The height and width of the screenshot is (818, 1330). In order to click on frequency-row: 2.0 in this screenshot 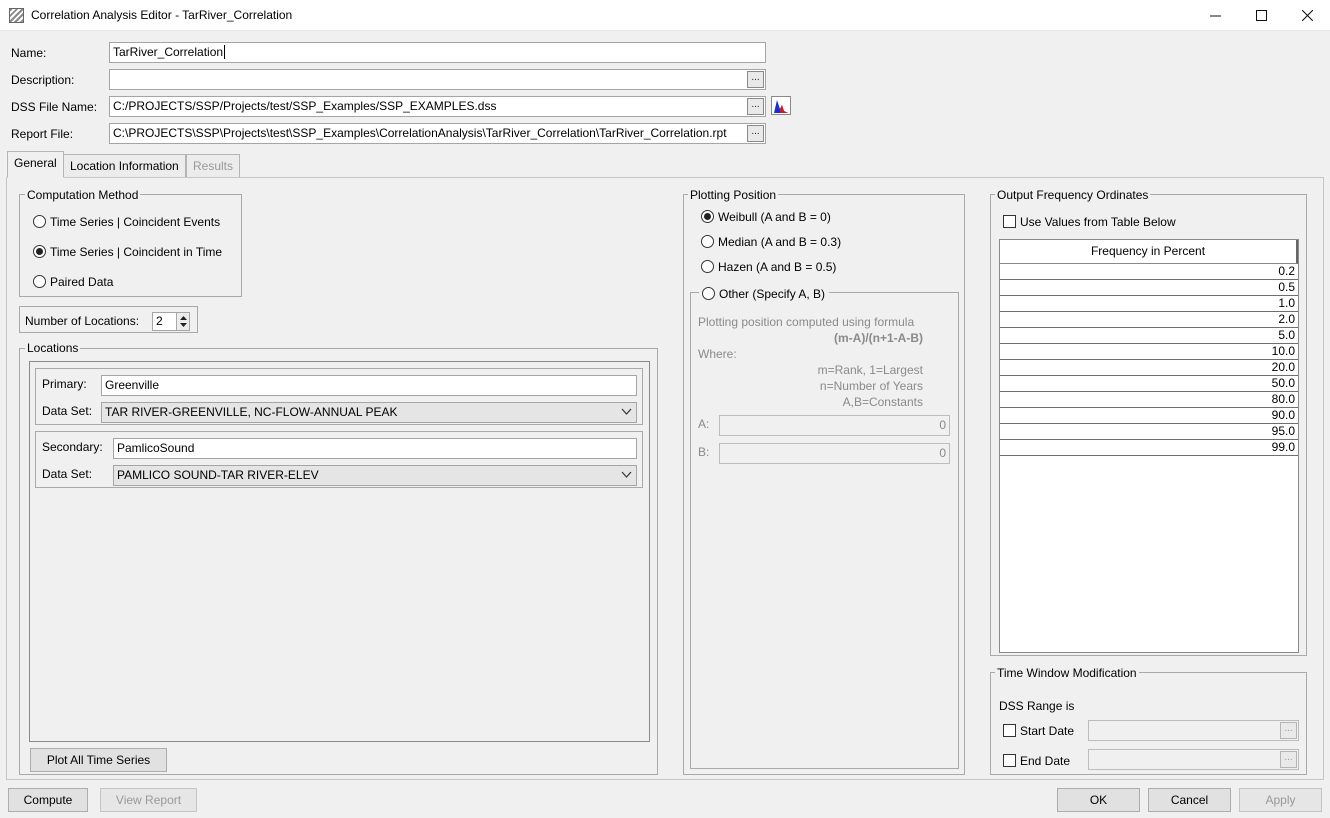, I will do `click(1149, 320)`.